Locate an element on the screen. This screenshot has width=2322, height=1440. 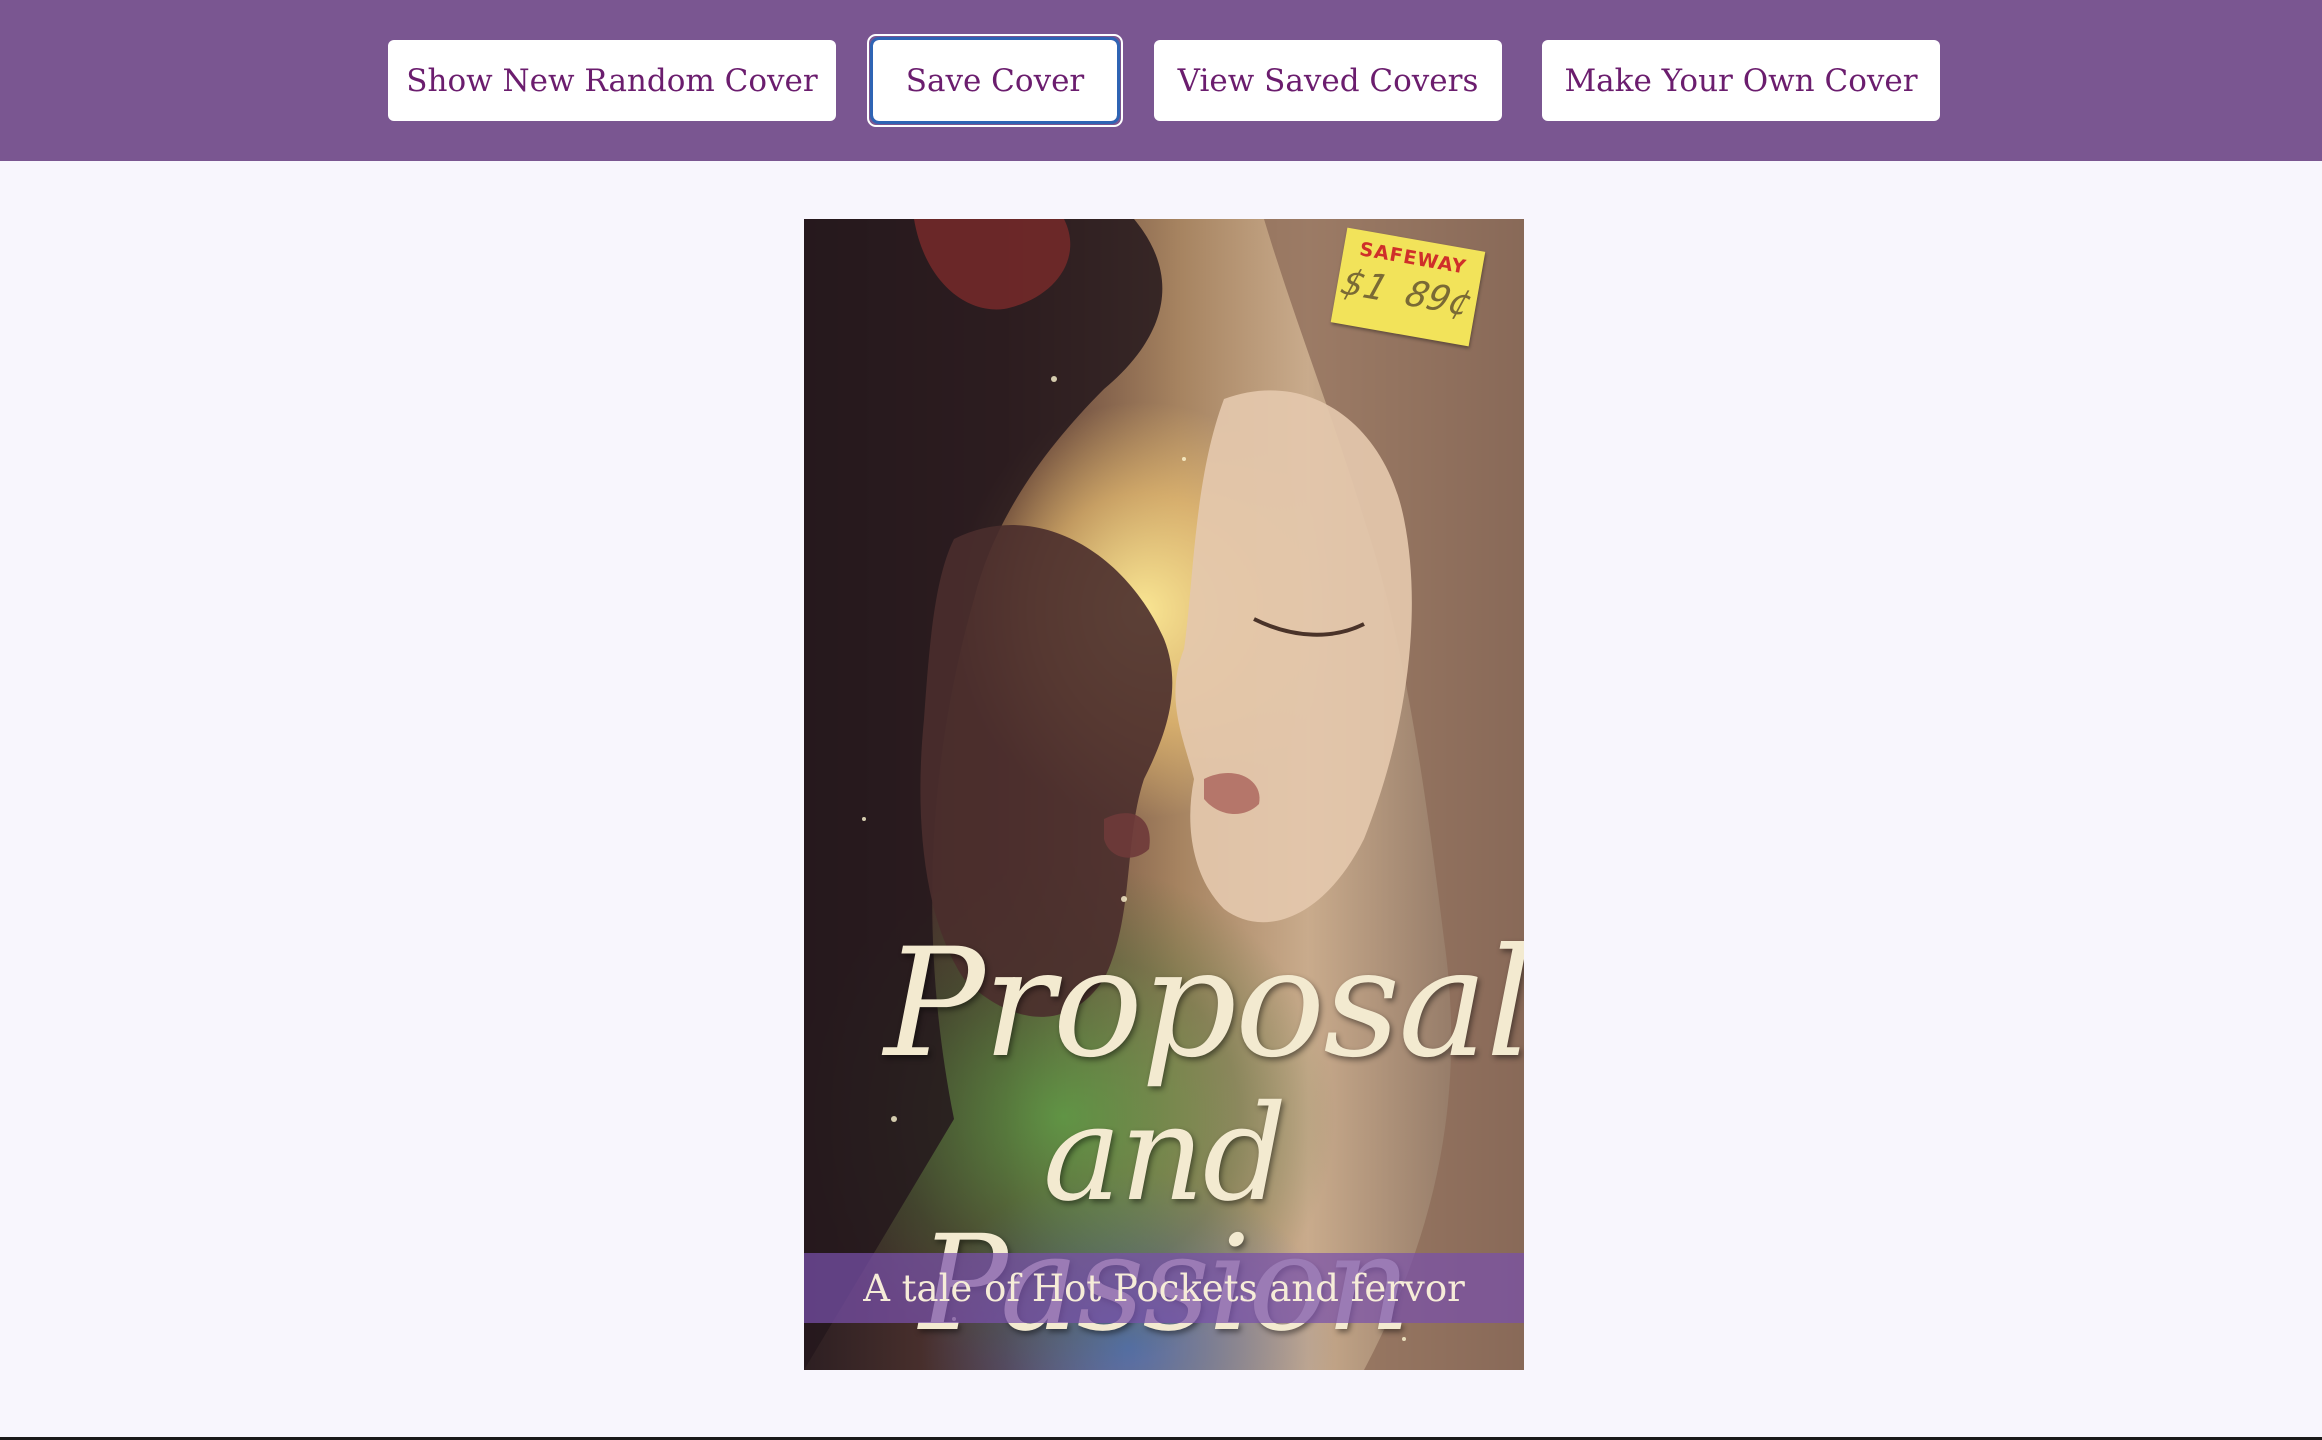
cover-title-line1: Proposals is located at coordinates (1204, 1004).